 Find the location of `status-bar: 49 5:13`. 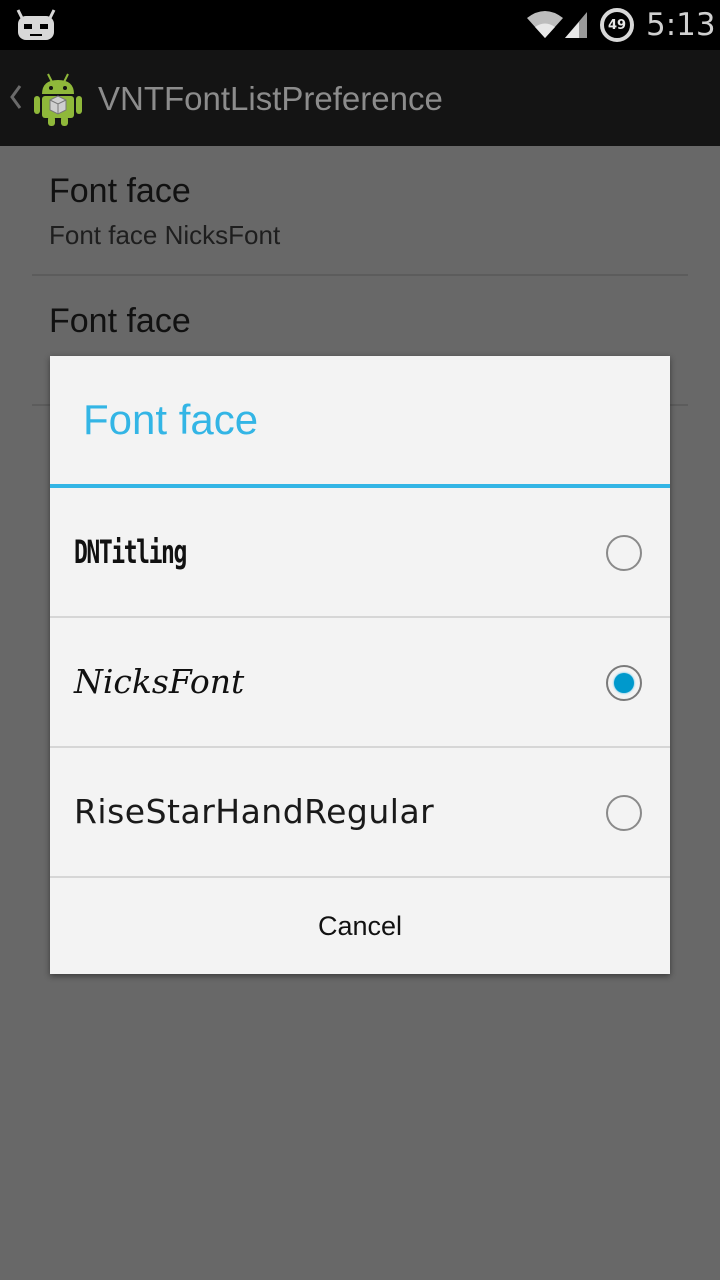

status-bar: 49 5:13 is located at coordinates (360, 25).